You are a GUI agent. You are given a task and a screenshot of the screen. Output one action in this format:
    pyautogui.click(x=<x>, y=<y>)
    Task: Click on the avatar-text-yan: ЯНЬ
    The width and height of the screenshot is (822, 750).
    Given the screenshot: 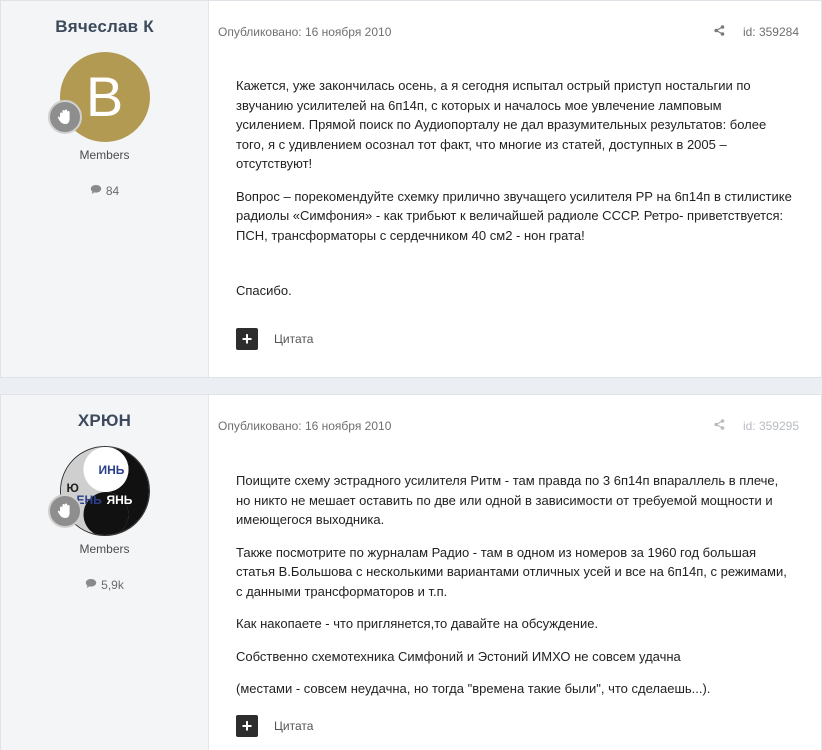 What is the action you would take?
    pyautogui.click(x=119, y=500)
    